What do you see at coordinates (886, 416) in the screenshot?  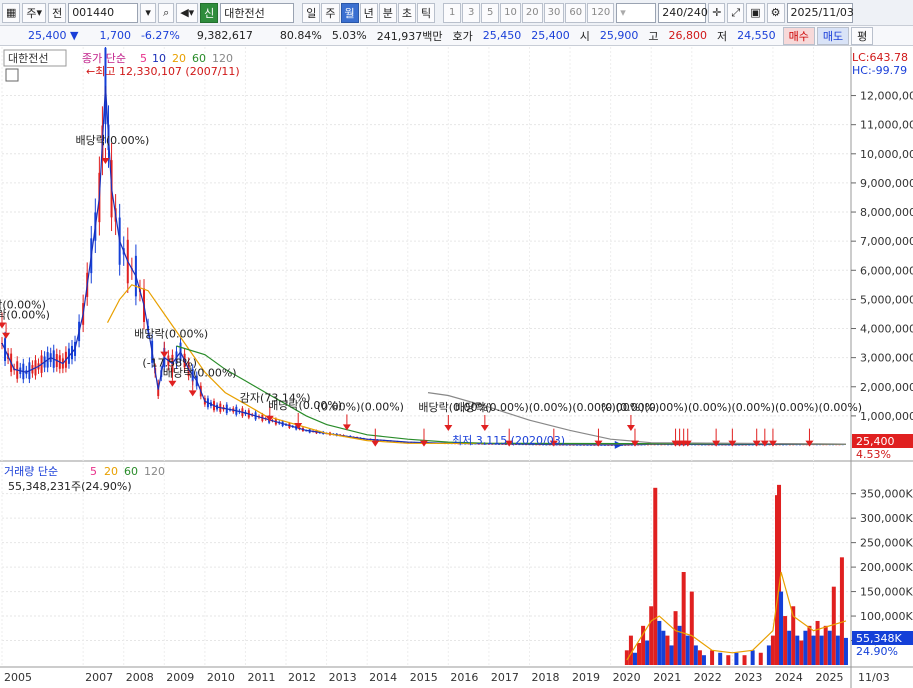 I see `price-tick-label: 1,000,000` at bounding box center [886, 416].